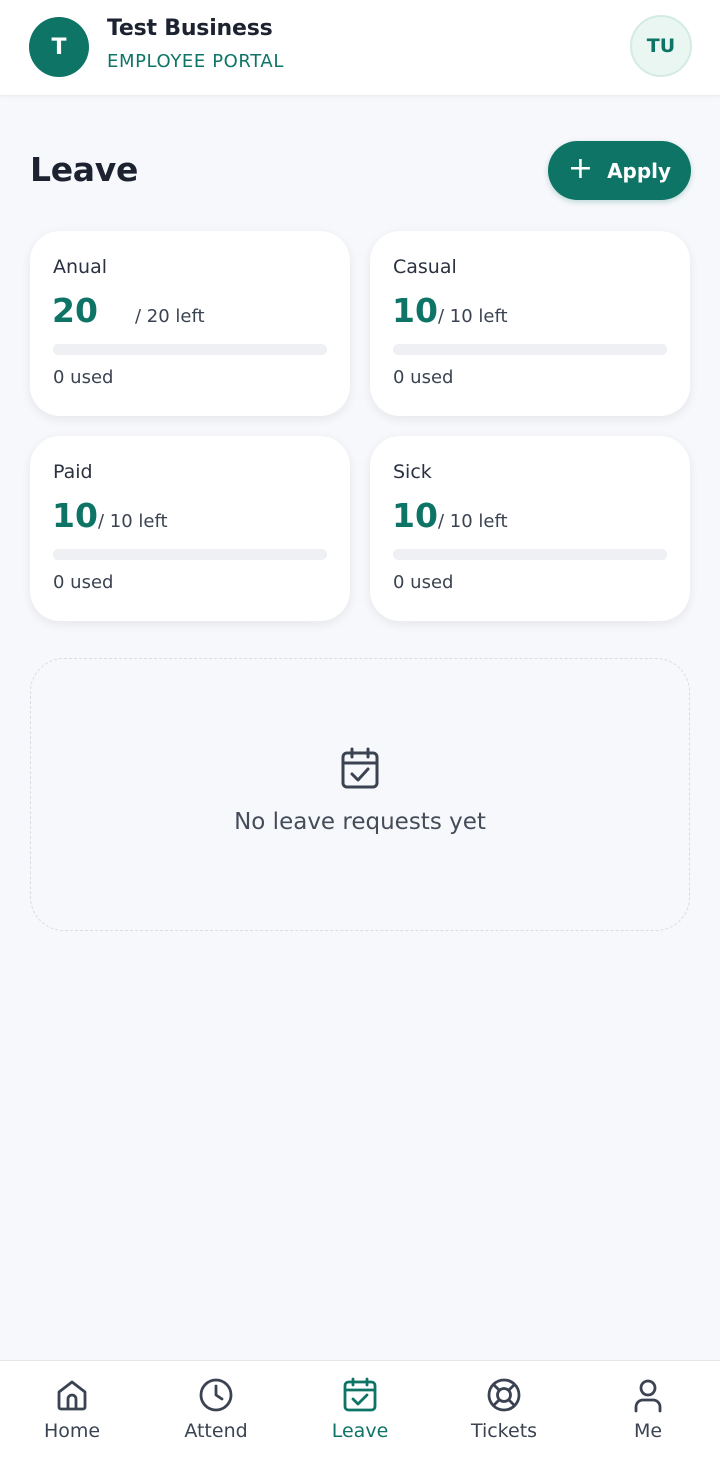 This screenshot has width=720, height=1461. Describe the element at coordinates (648, 1431) in the screenshot. I see `nav-label-me: Me` at that location.